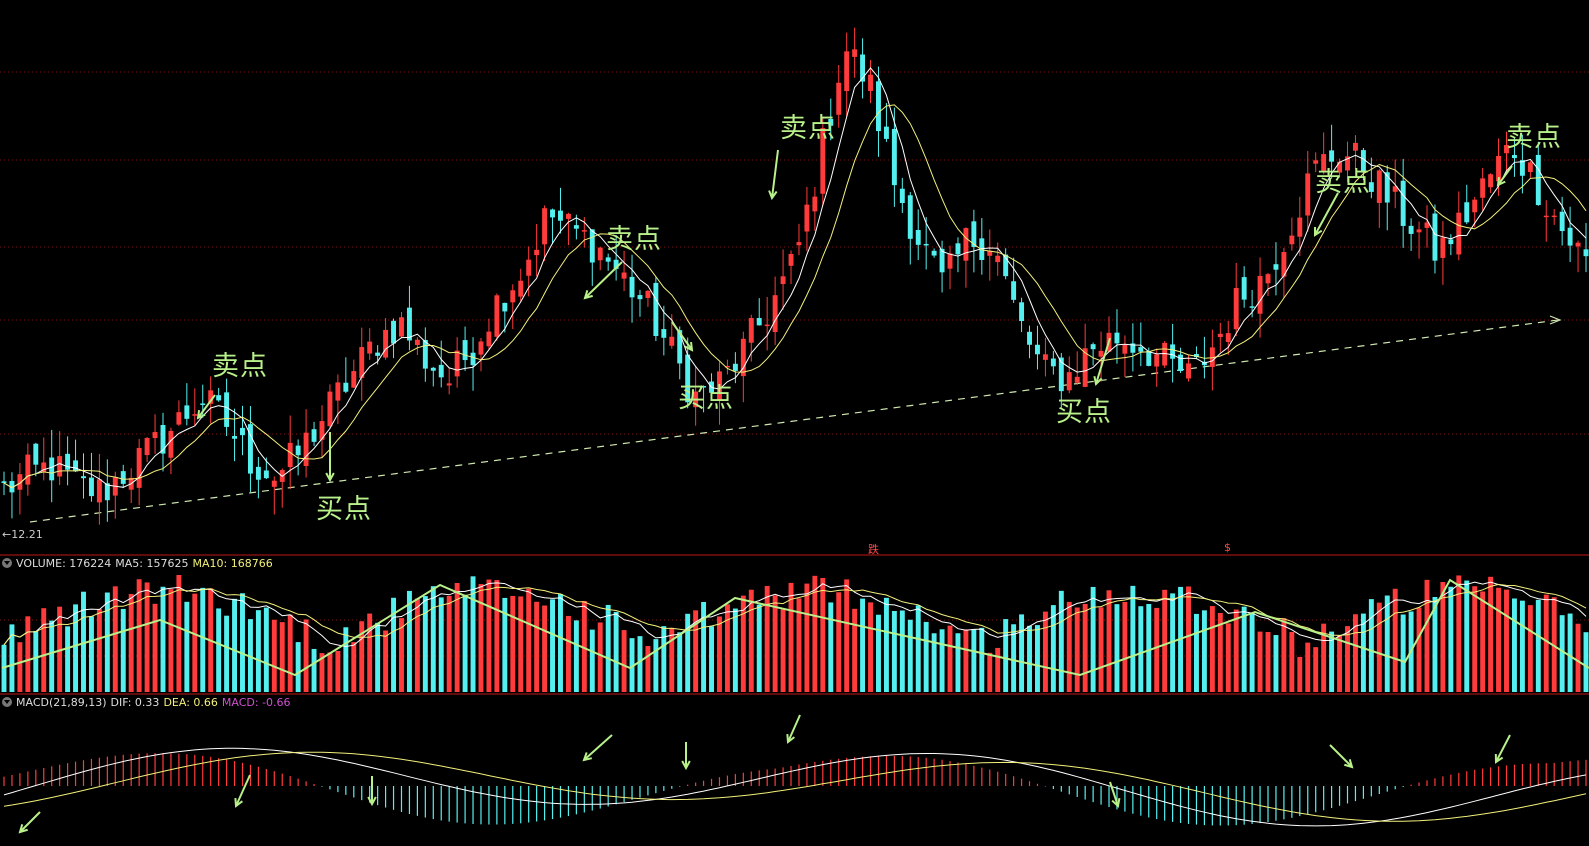 This screenshot has width=1589, height=846. Describe the element at coordinates (240, 366) in the screenshot. I see `sell-point-label-1: 卖点` at that location.